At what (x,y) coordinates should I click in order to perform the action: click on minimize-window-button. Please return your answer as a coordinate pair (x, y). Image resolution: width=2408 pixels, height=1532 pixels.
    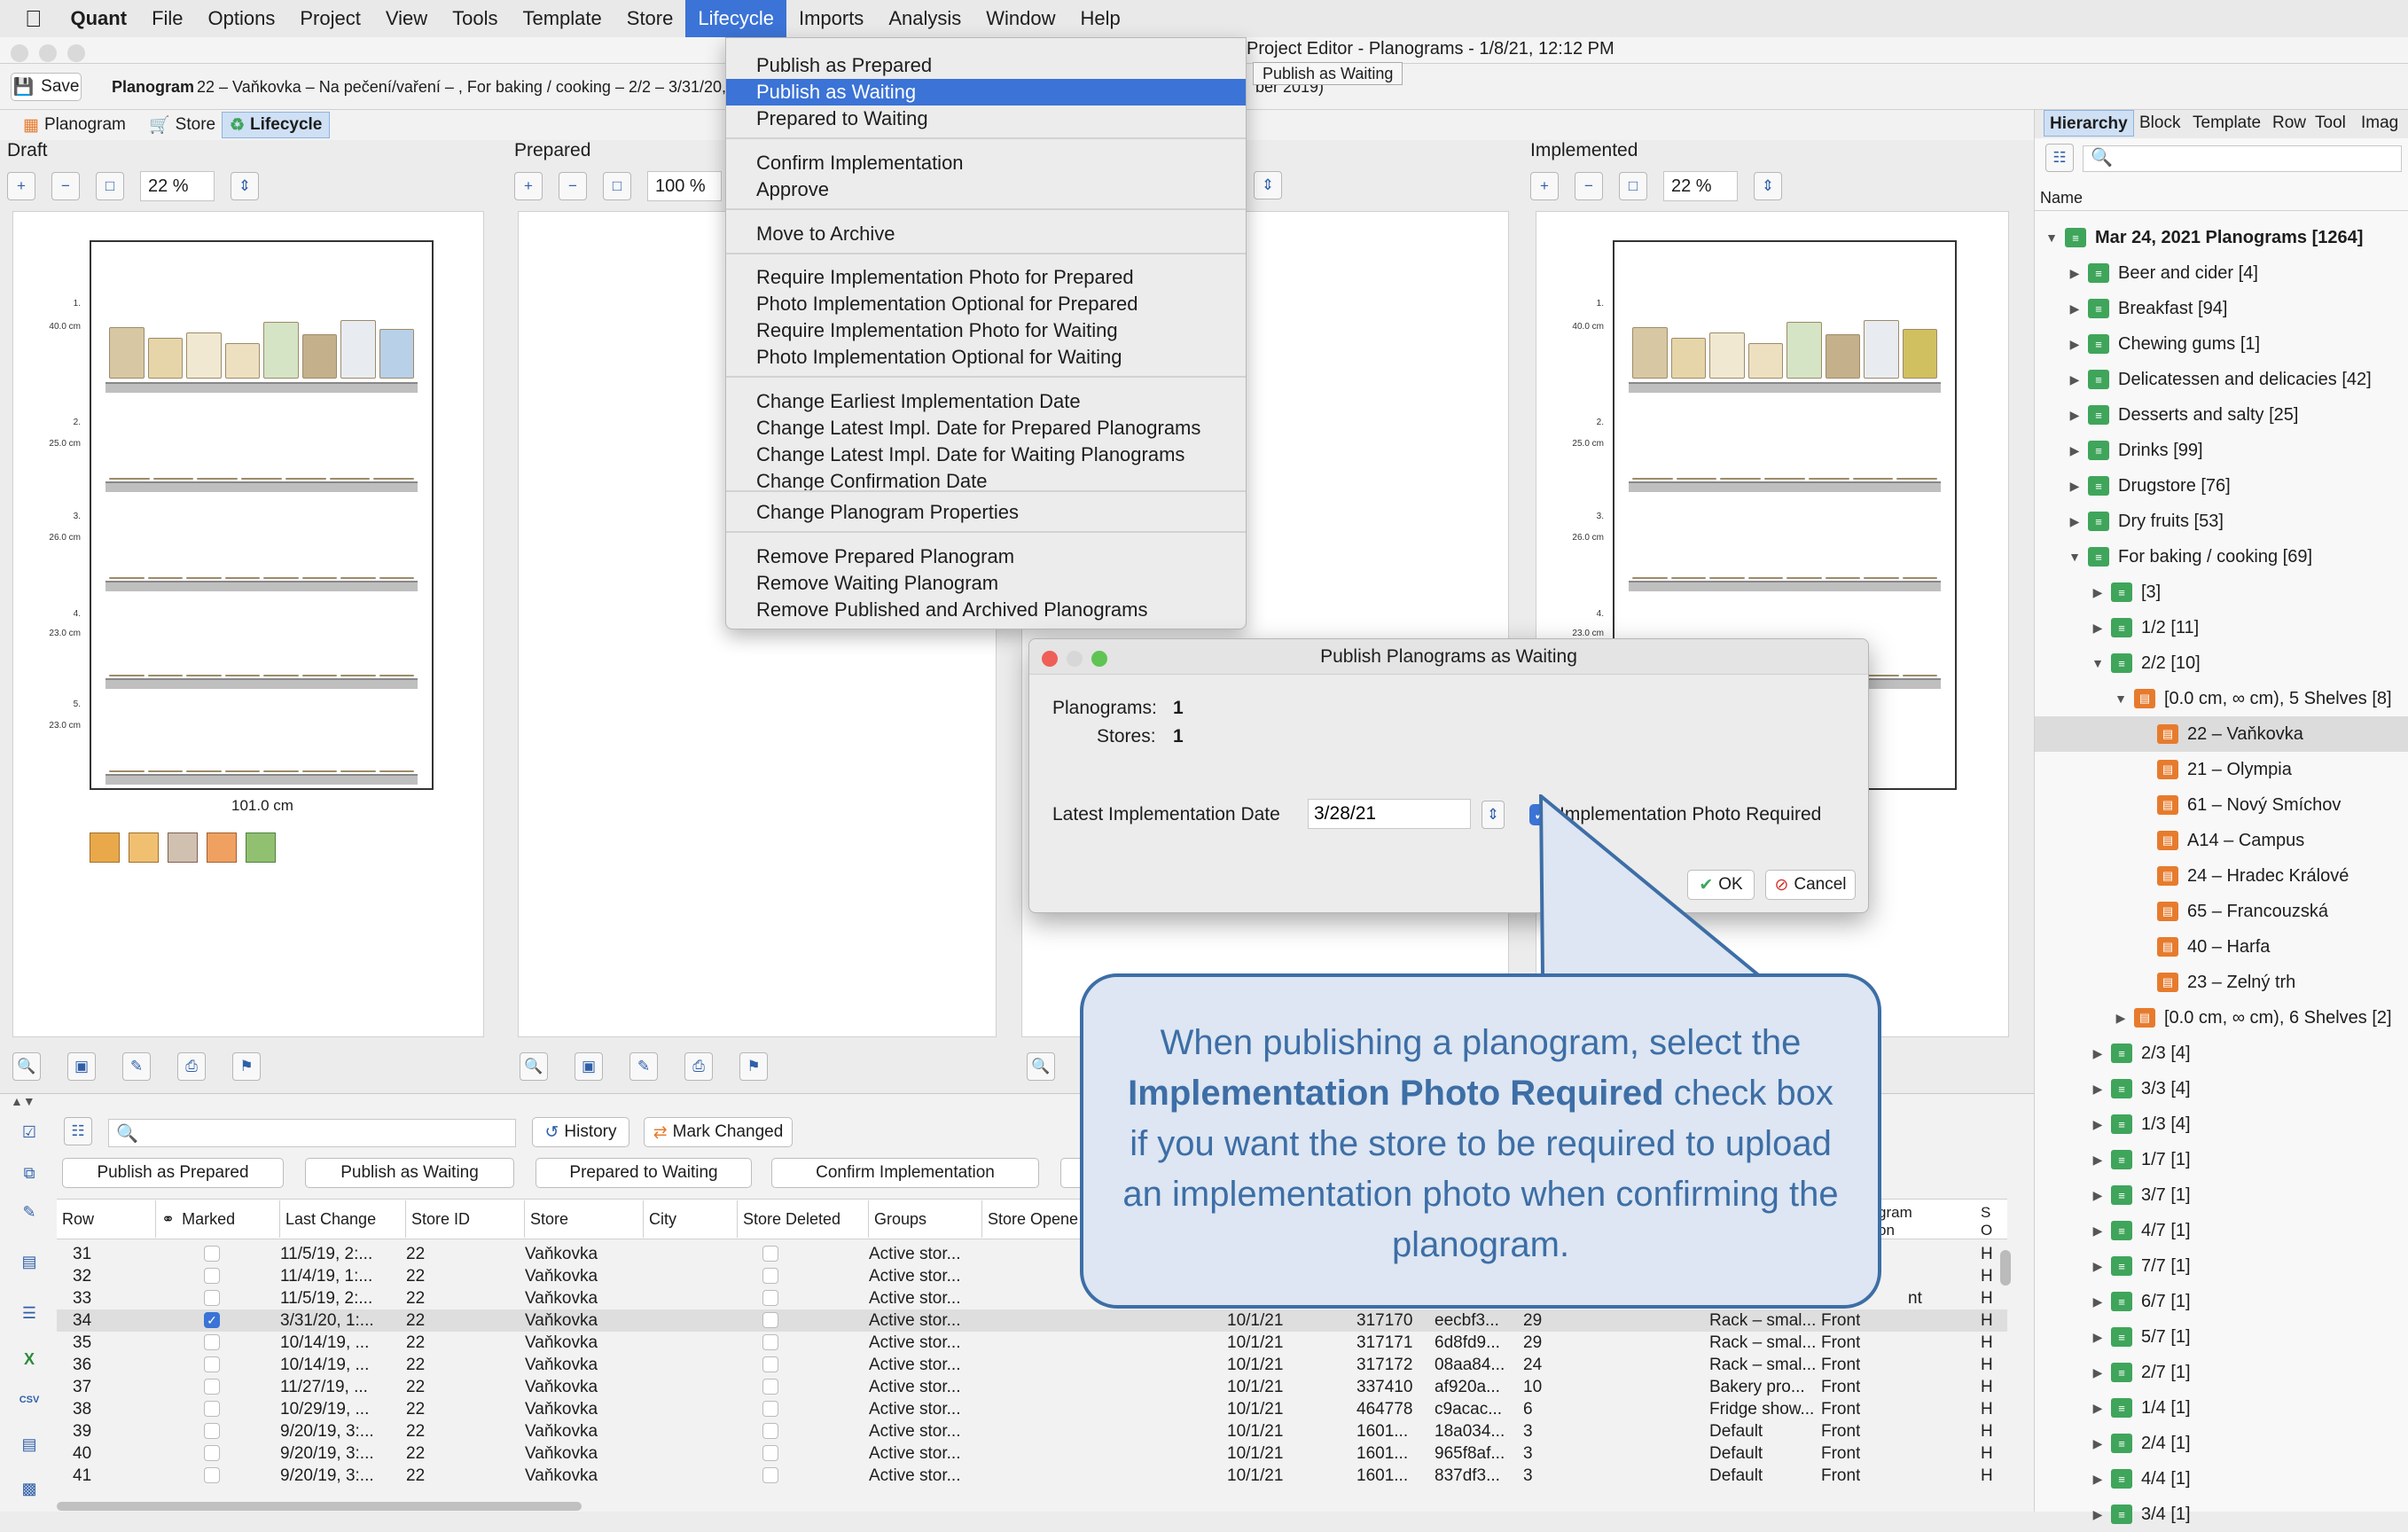
    Looking at the image, I should click on (48, 53).